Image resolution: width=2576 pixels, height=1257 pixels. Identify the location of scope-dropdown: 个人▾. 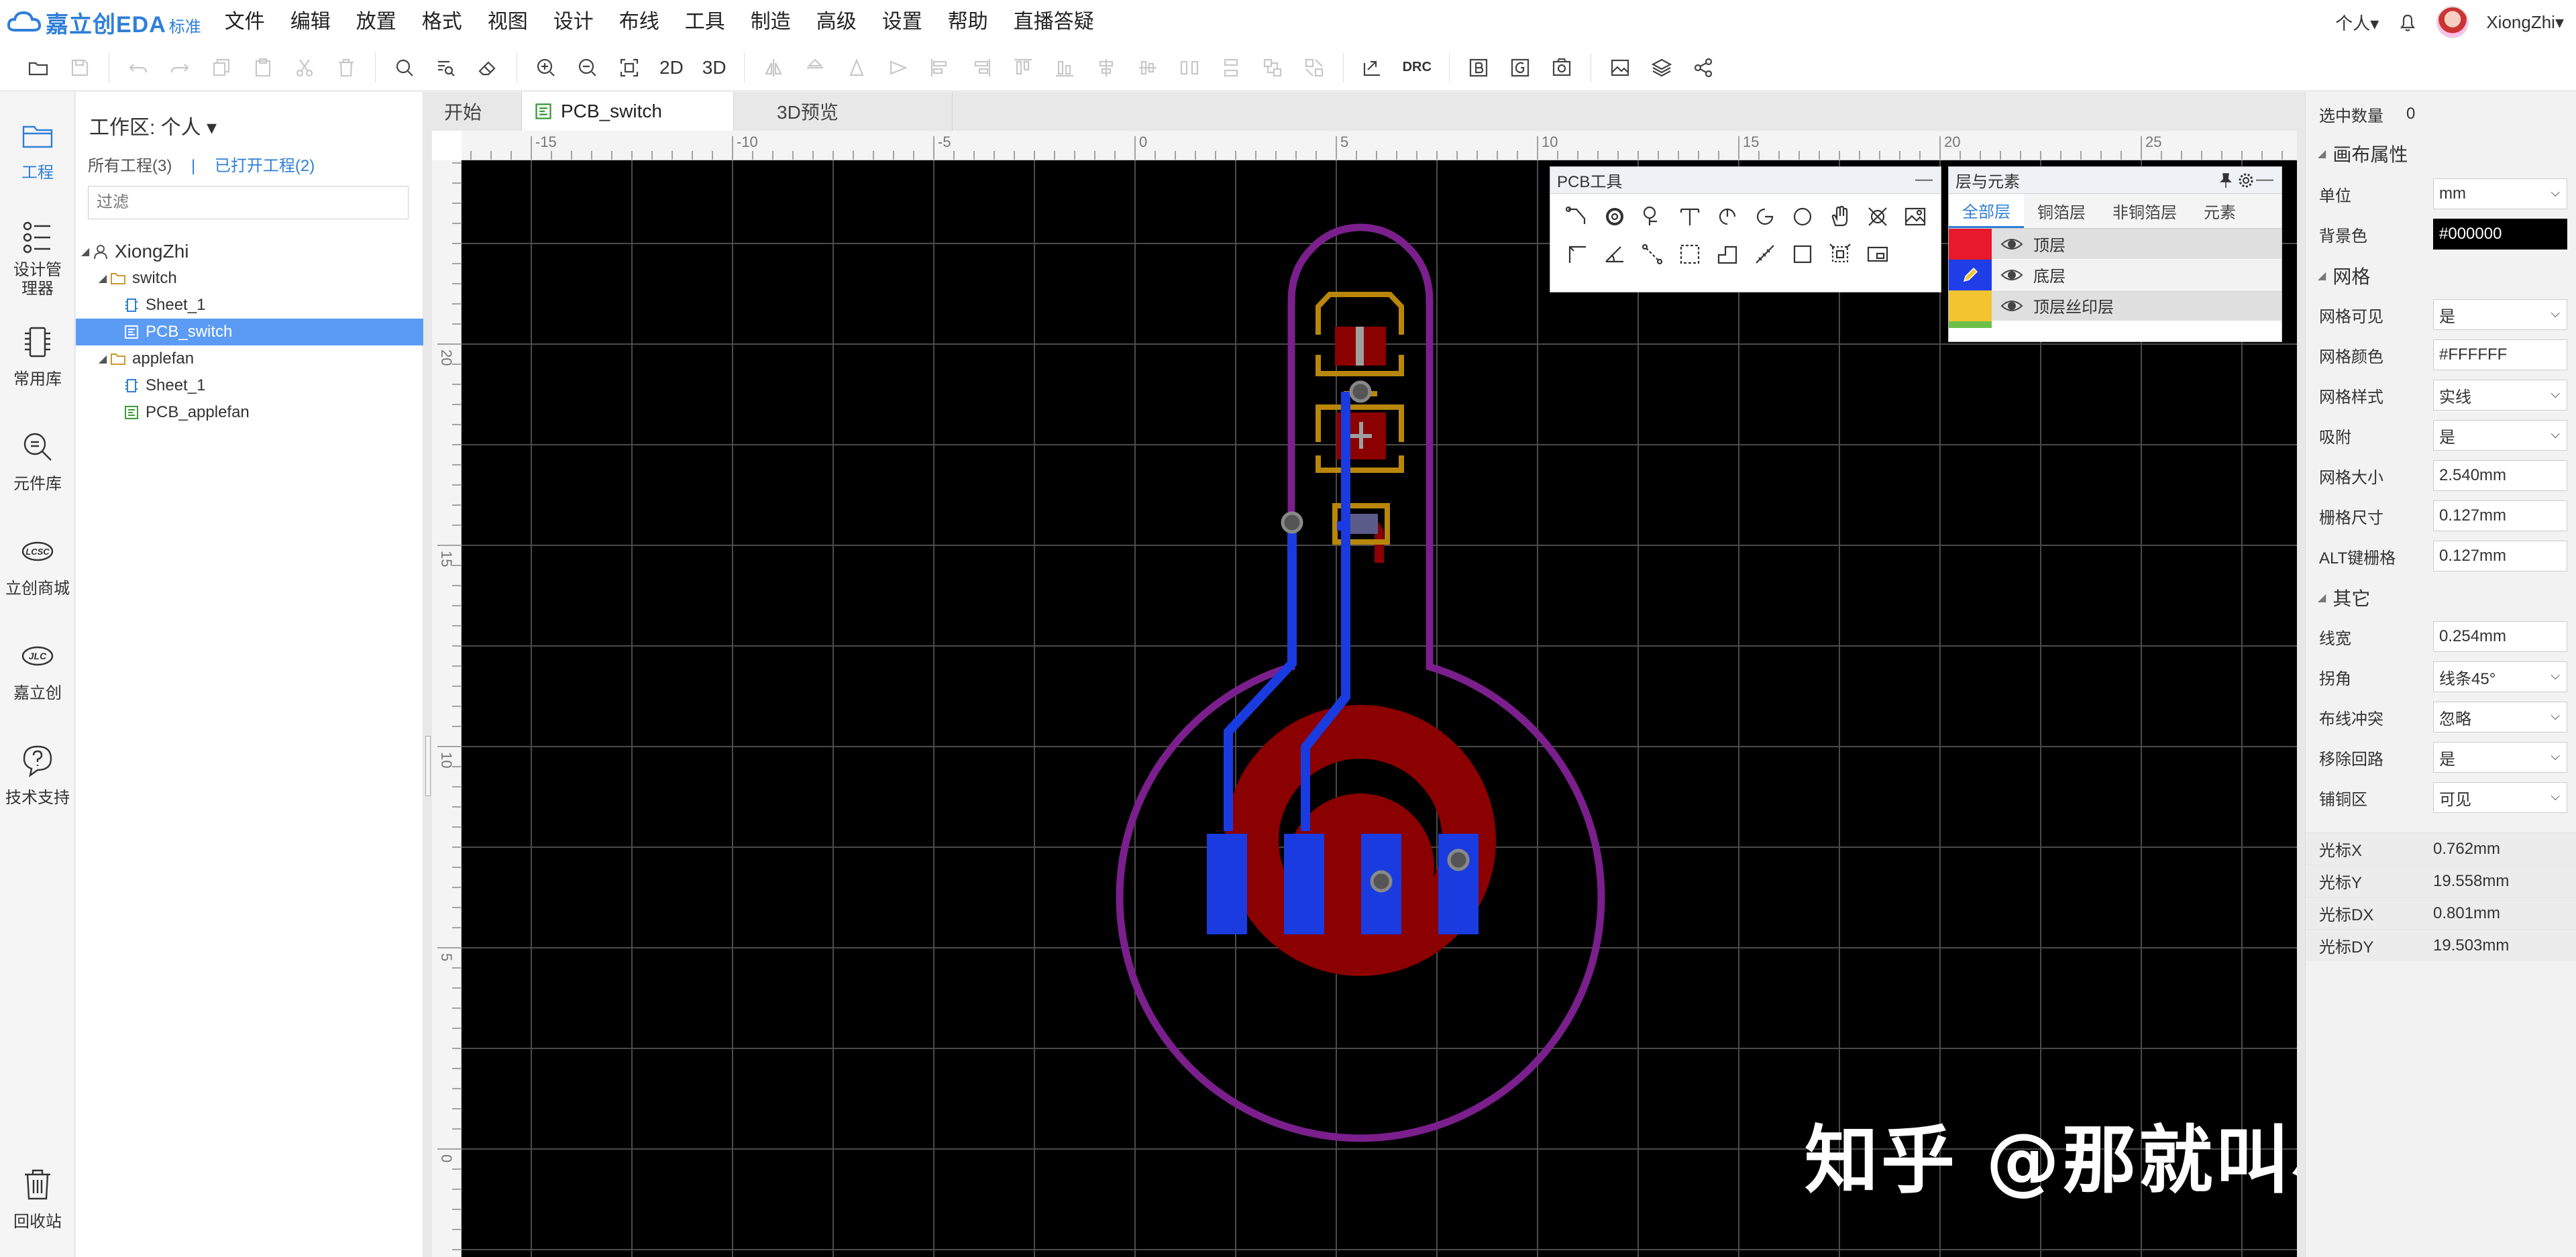
(2357, 23).